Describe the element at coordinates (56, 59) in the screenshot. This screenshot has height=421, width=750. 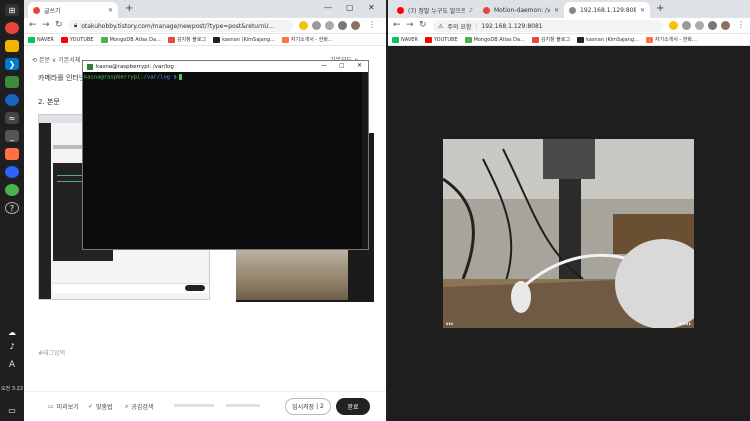
I see `editor-toolbar: ⟲ 본문 ∨ 기본서체` at that location.